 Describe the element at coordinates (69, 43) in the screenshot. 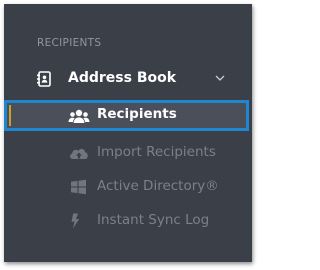

I see `section-heading: RECIPIENTS` at that location.